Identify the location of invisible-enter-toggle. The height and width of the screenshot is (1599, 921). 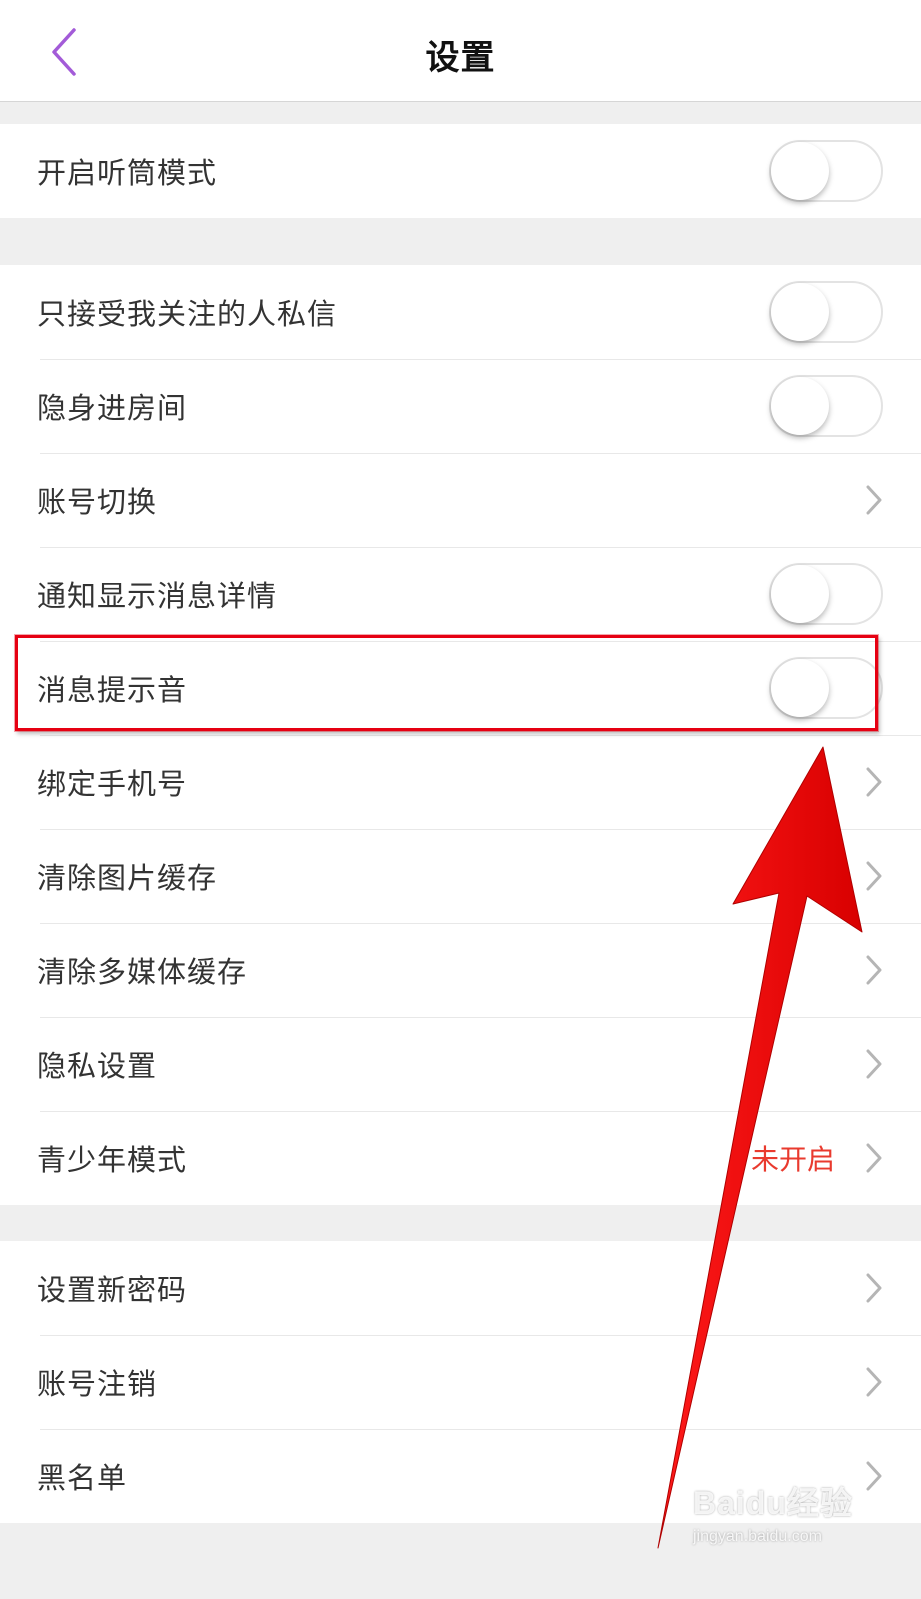
(826, 406).